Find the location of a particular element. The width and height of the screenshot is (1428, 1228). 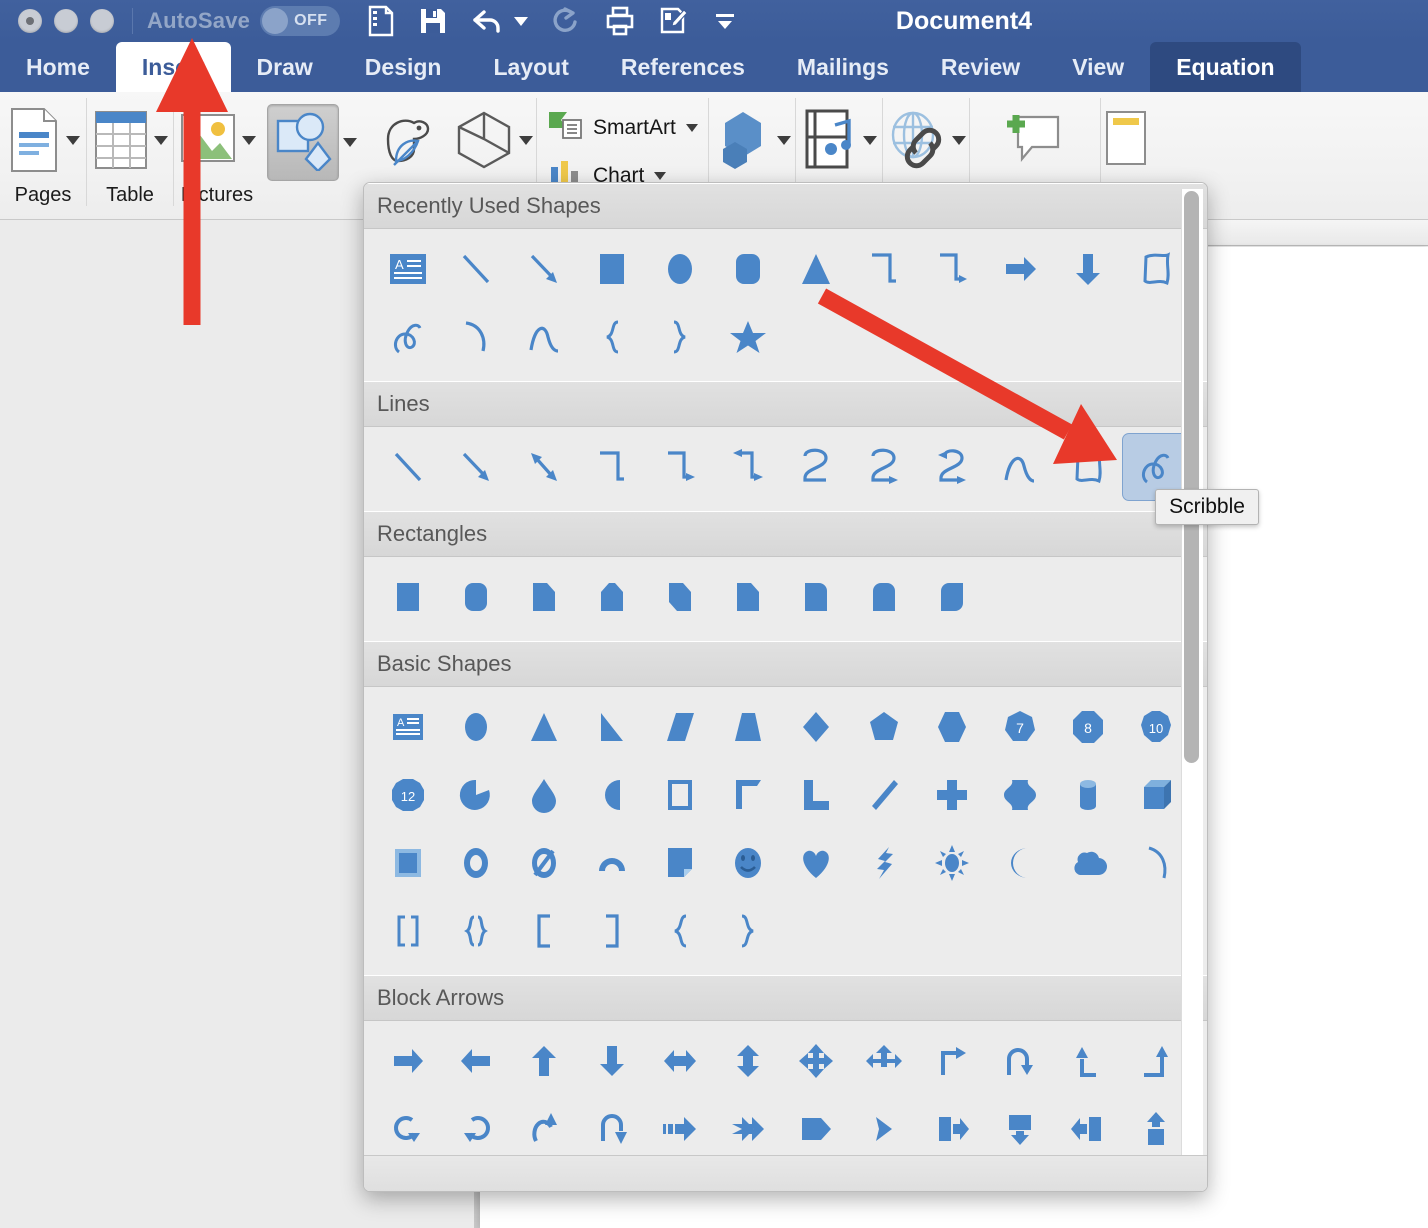

shape-diamond is located at coordinates (816, 727).